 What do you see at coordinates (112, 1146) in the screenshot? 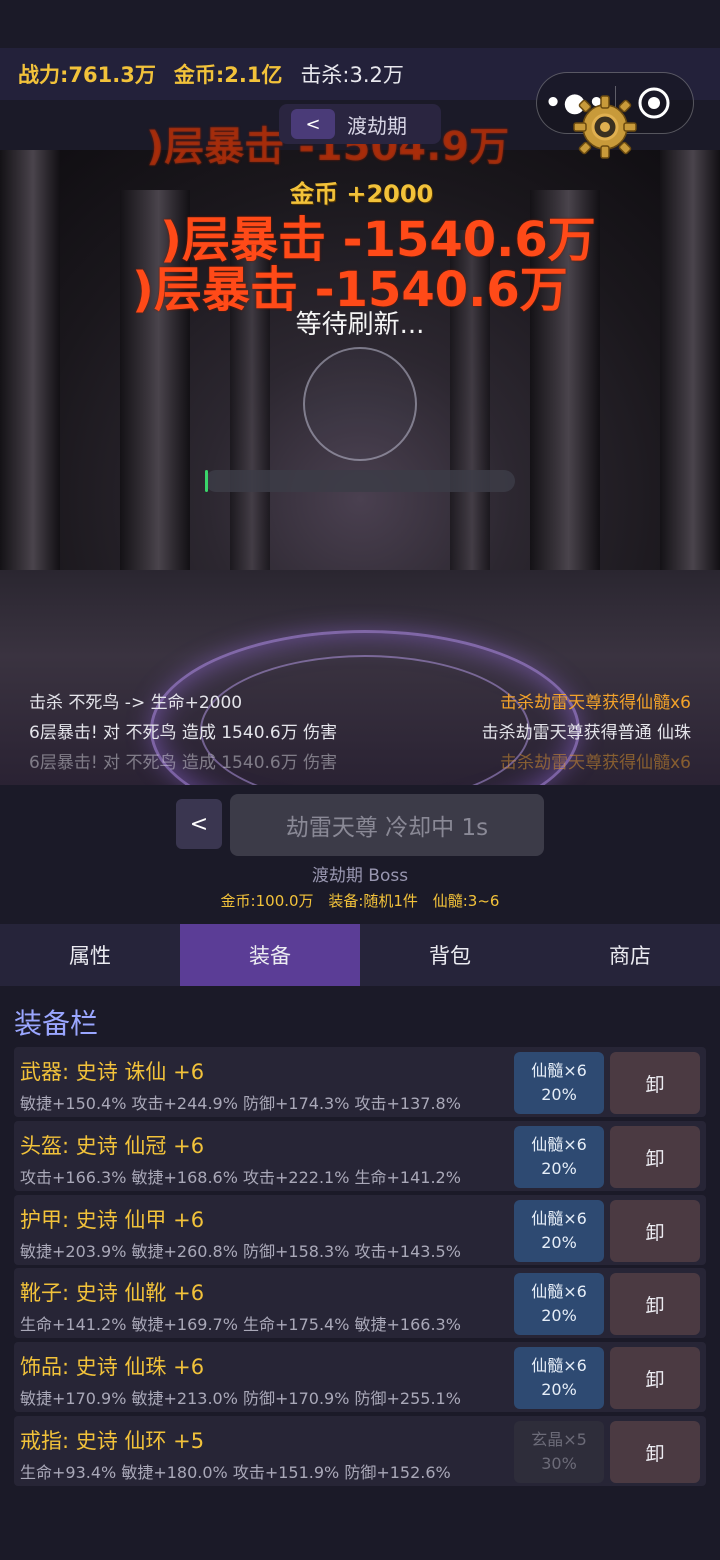
I see `equipment-title: 头盔: 史诗 仙冠 +6` at bounding box center [112, 1146].